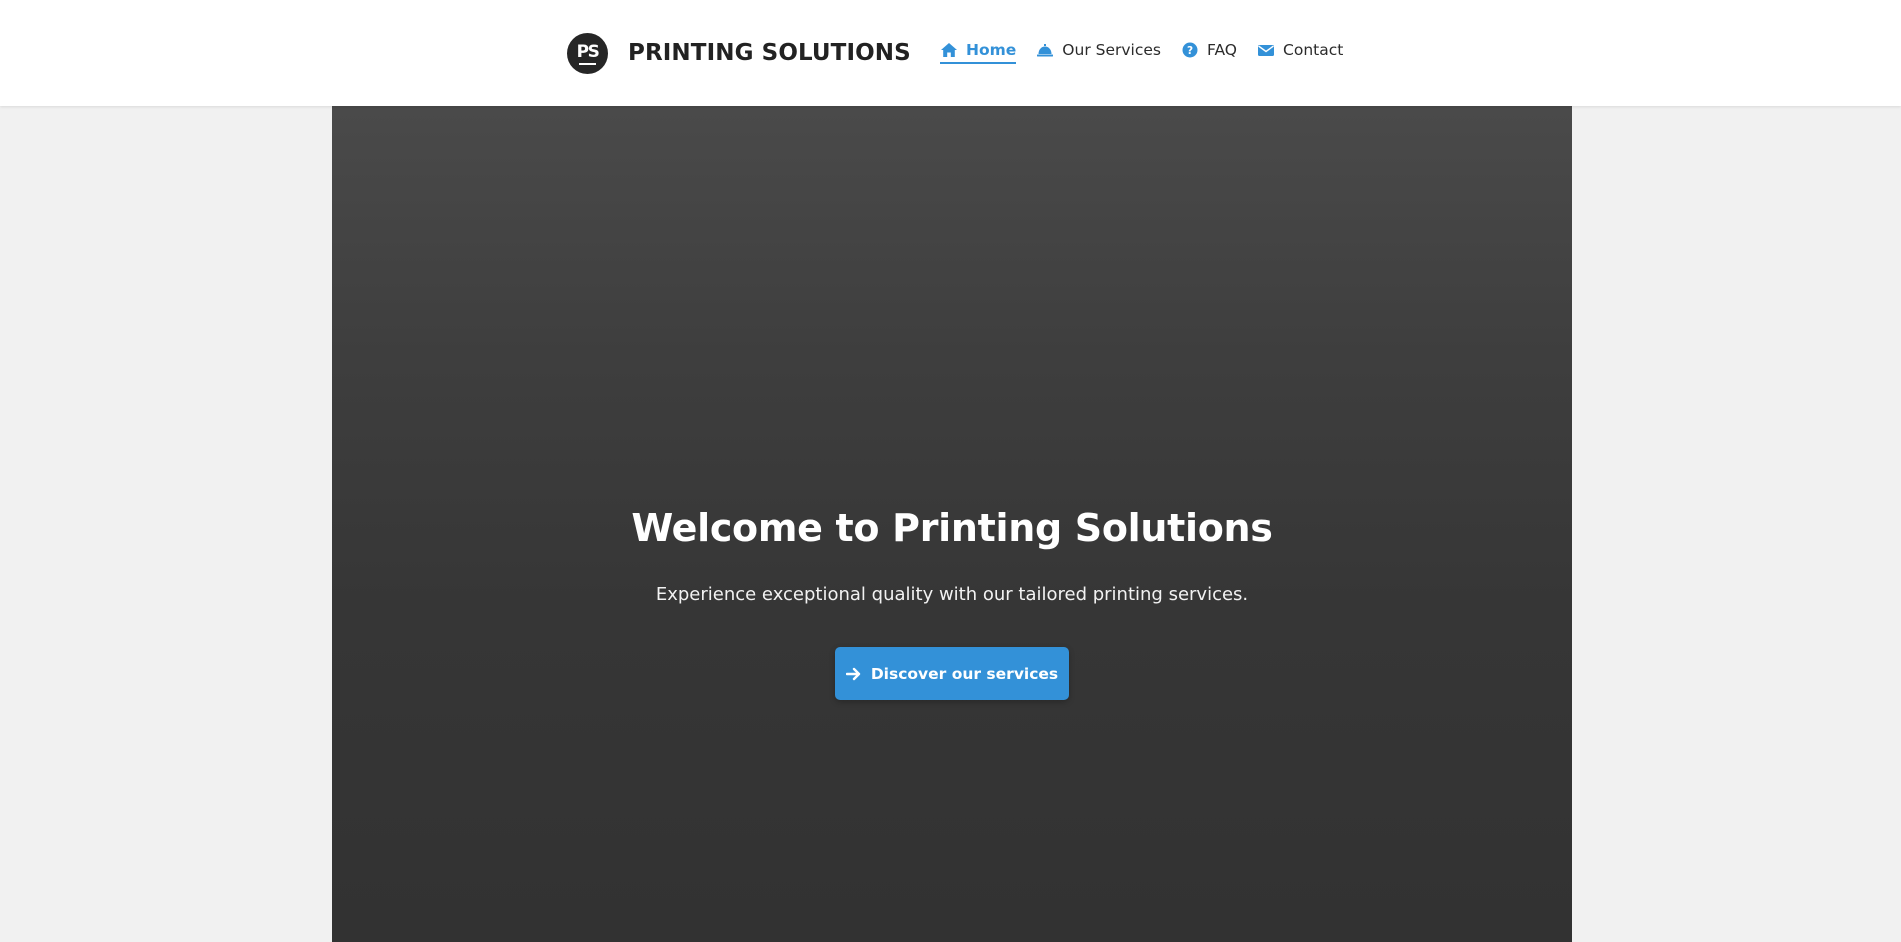 This screenshot has height=942, width=1901. I want to click on site-header: PS PRINTING SOLUTIONS Home Our Services, so click(950, 53).